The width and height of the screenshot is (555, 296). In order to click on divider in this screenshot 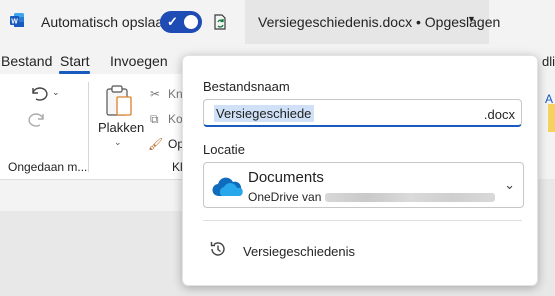, I will do `click(362, 220)`.